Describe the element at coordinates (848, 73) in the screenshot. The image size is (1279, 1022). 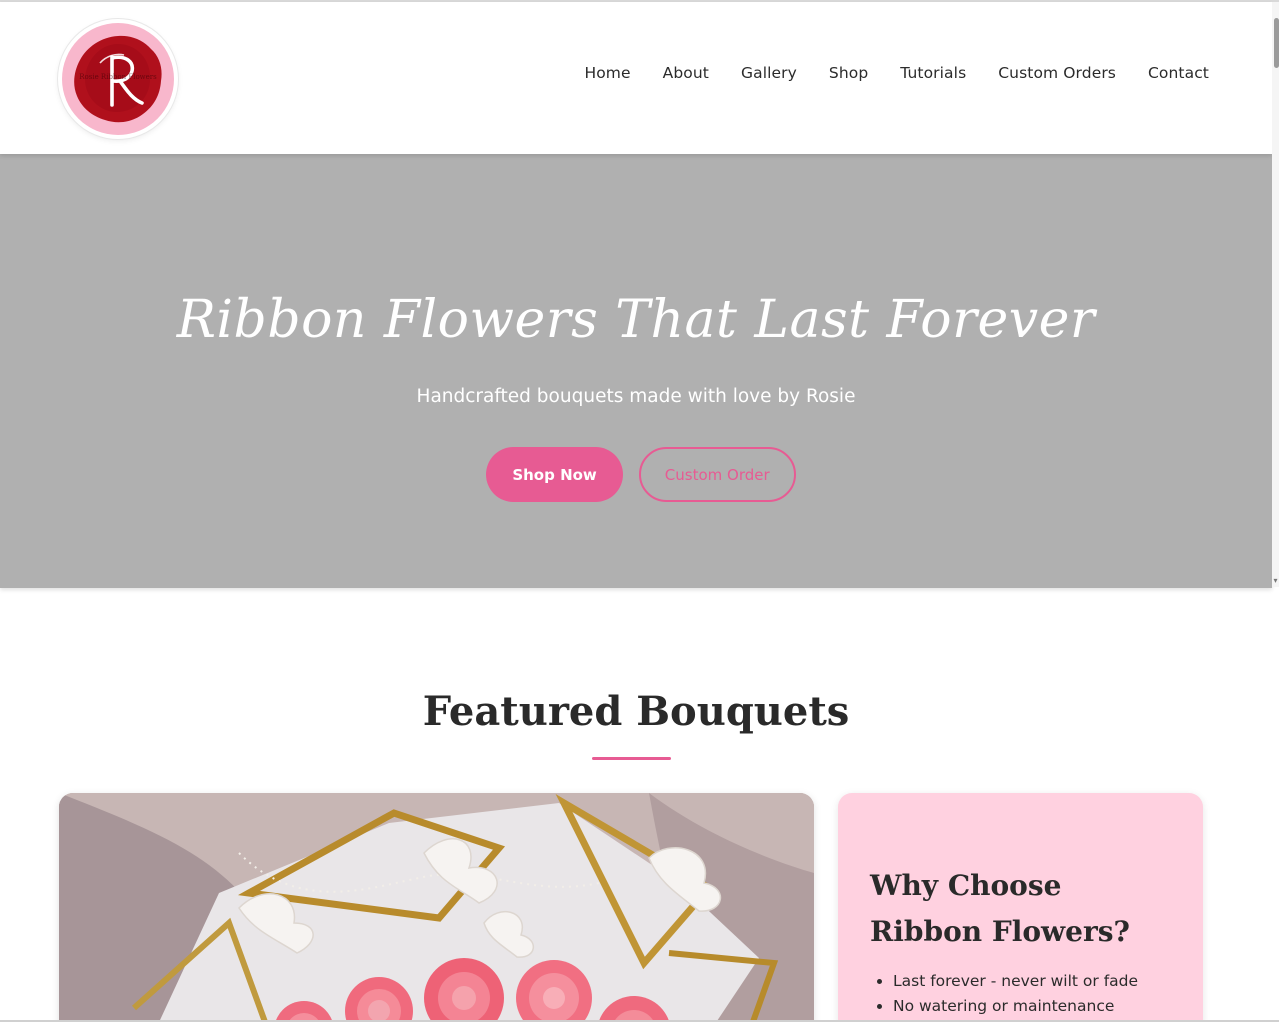
I see `nav-shop: Shop` at that location.